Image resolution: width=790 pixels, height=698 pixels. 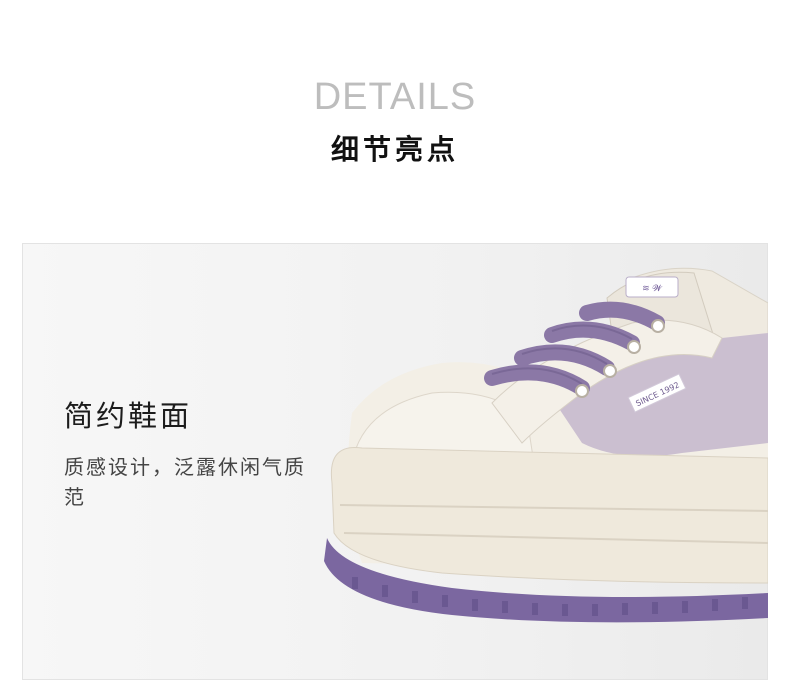 I want to click on section-title-zh: 细节亮点, so click(x=394, y=149).